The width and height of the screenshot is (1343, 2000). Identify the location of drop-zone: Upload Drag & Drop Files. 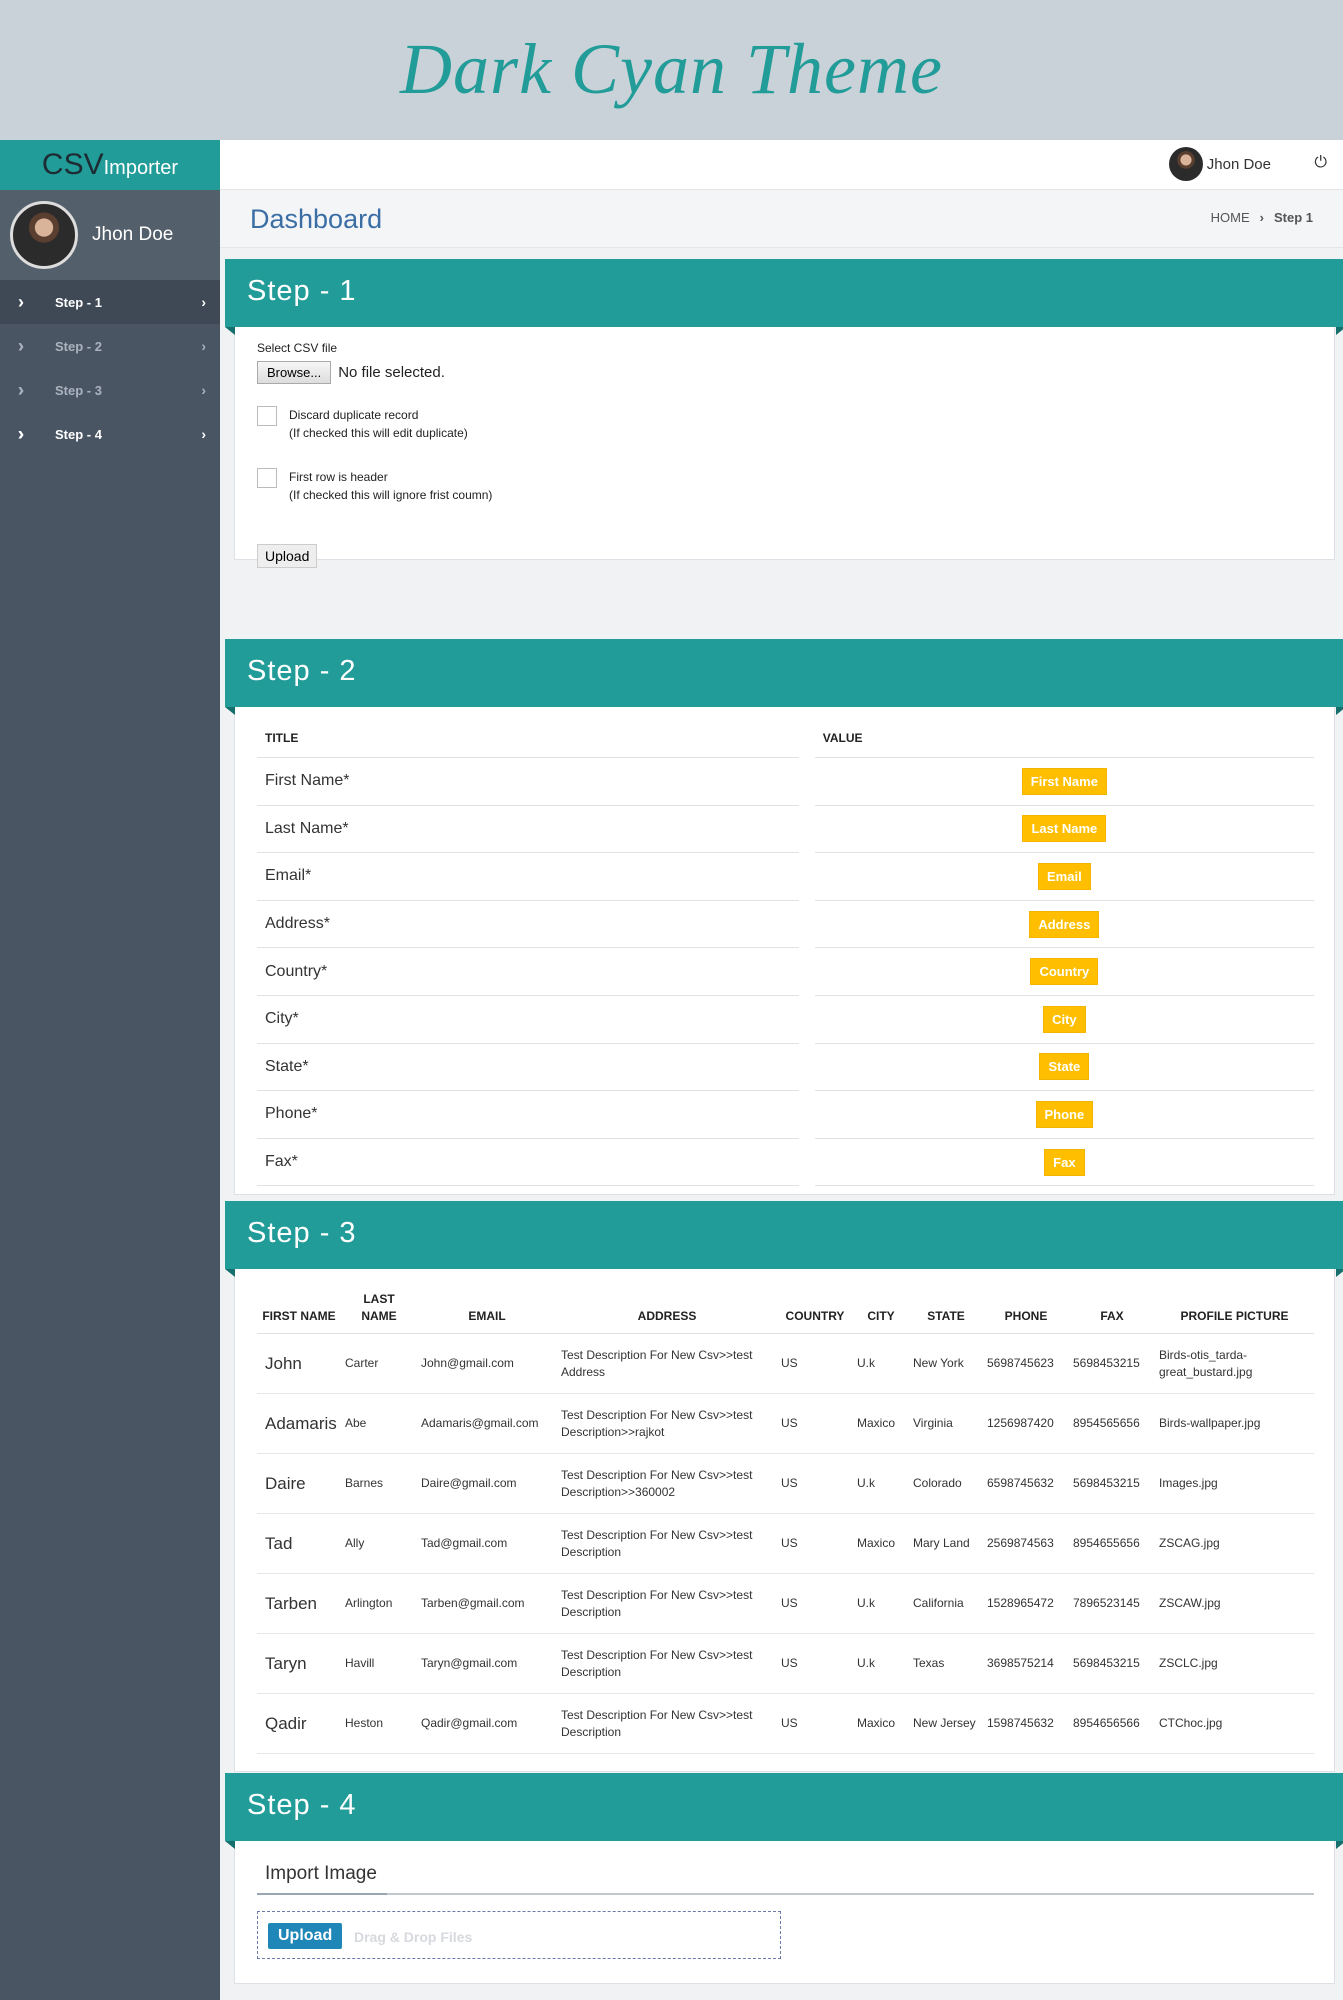
(519, 1935).